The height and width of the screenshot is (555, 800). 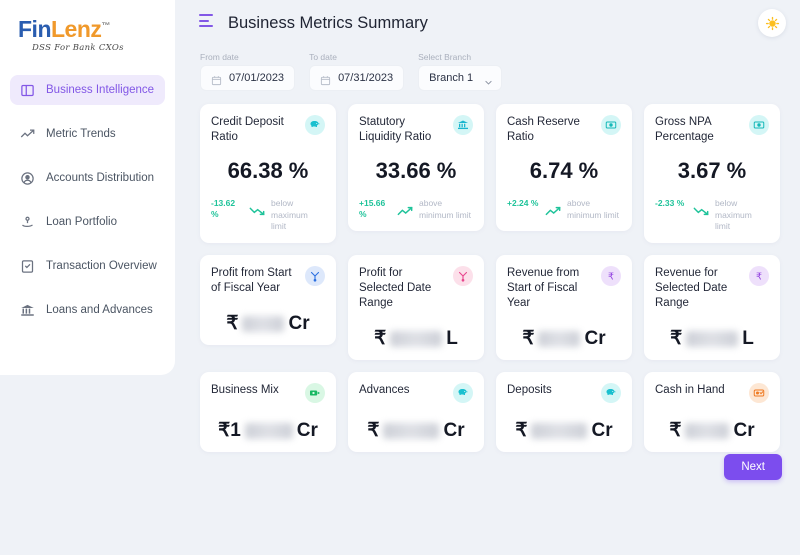 What do you see at coordinates (366, 78) in the screenshot?
I see `to-date-value: 07/31/2023` at bounding box center [366, 78].